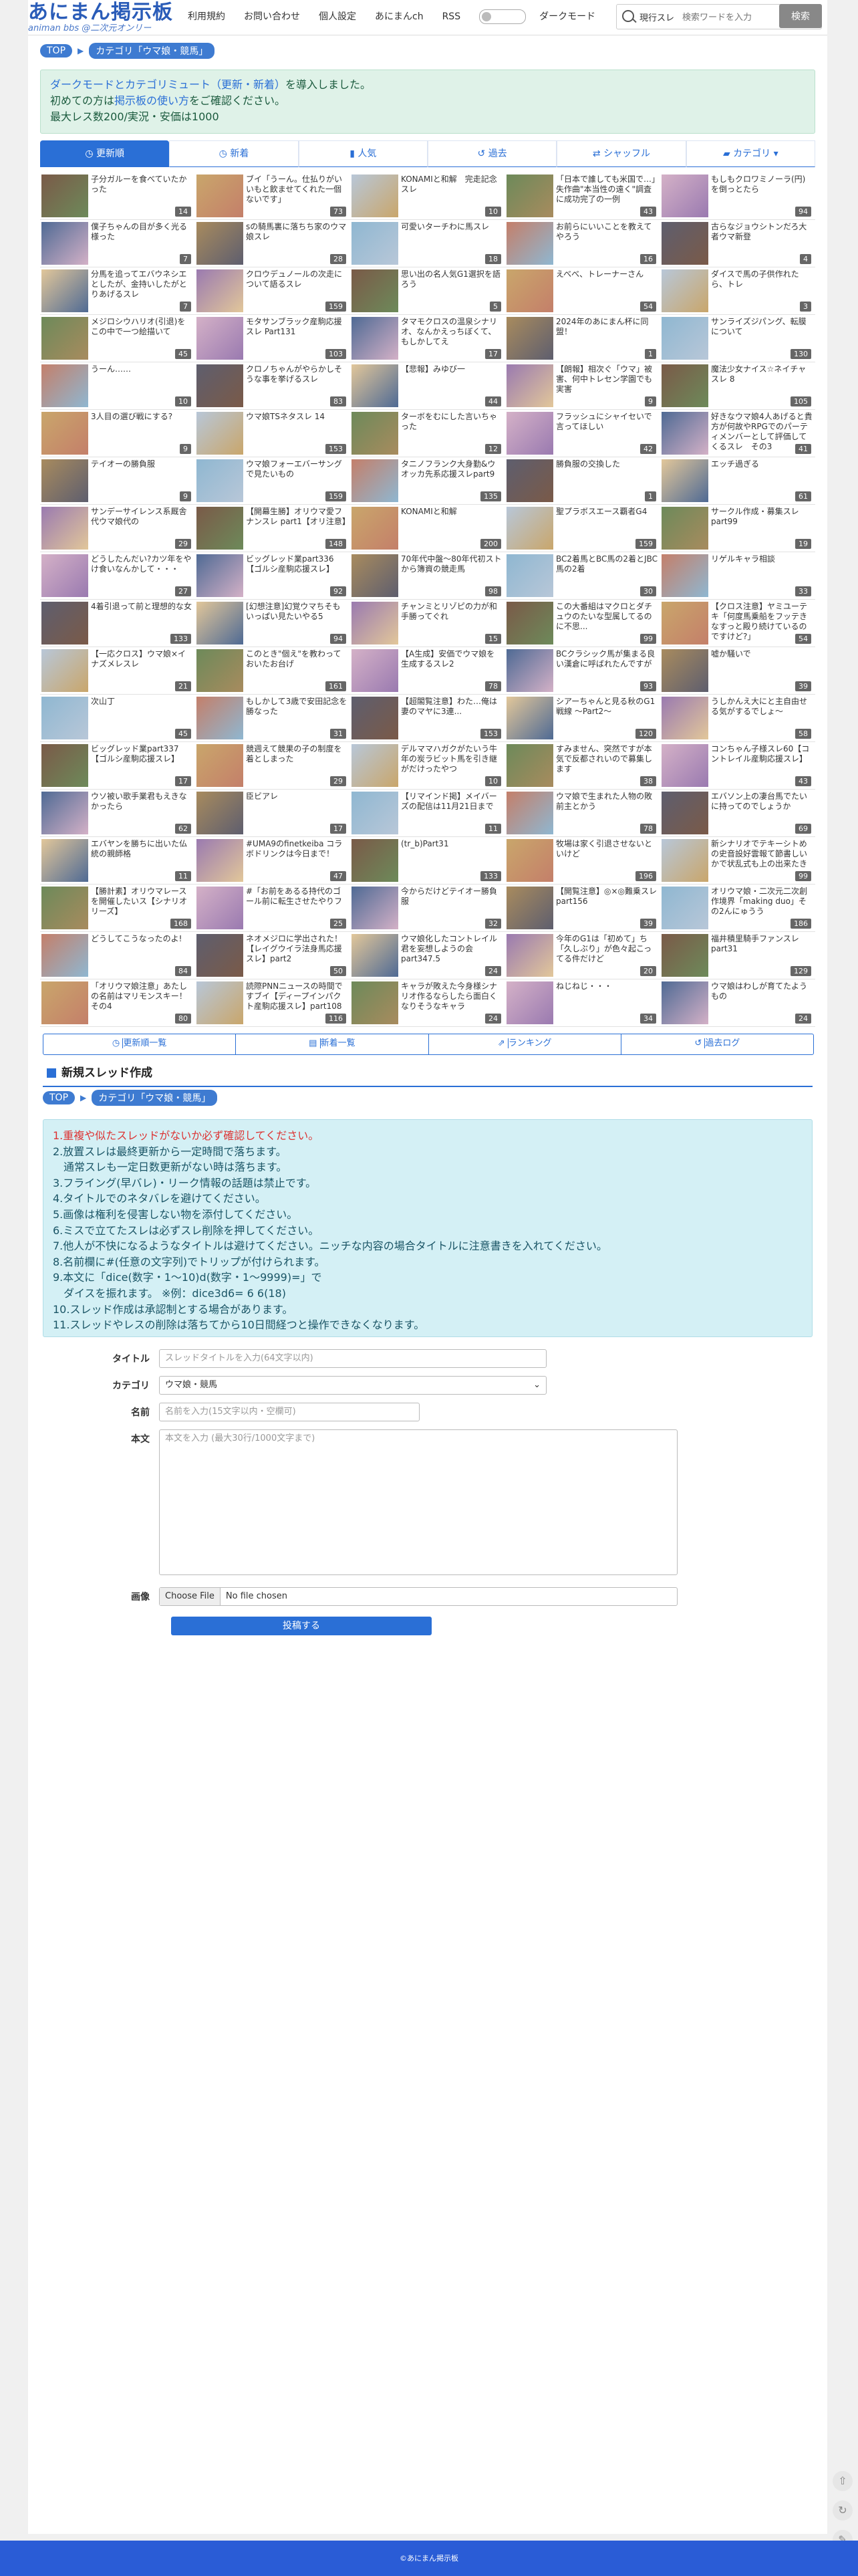 This screenshot has height=2576, width=858. Describe the element at coordinates (737, 813) in the screenshot. I see `thread-item: エバソン上の凄台馬でたいに持ってのでしょうか 69` at that location.